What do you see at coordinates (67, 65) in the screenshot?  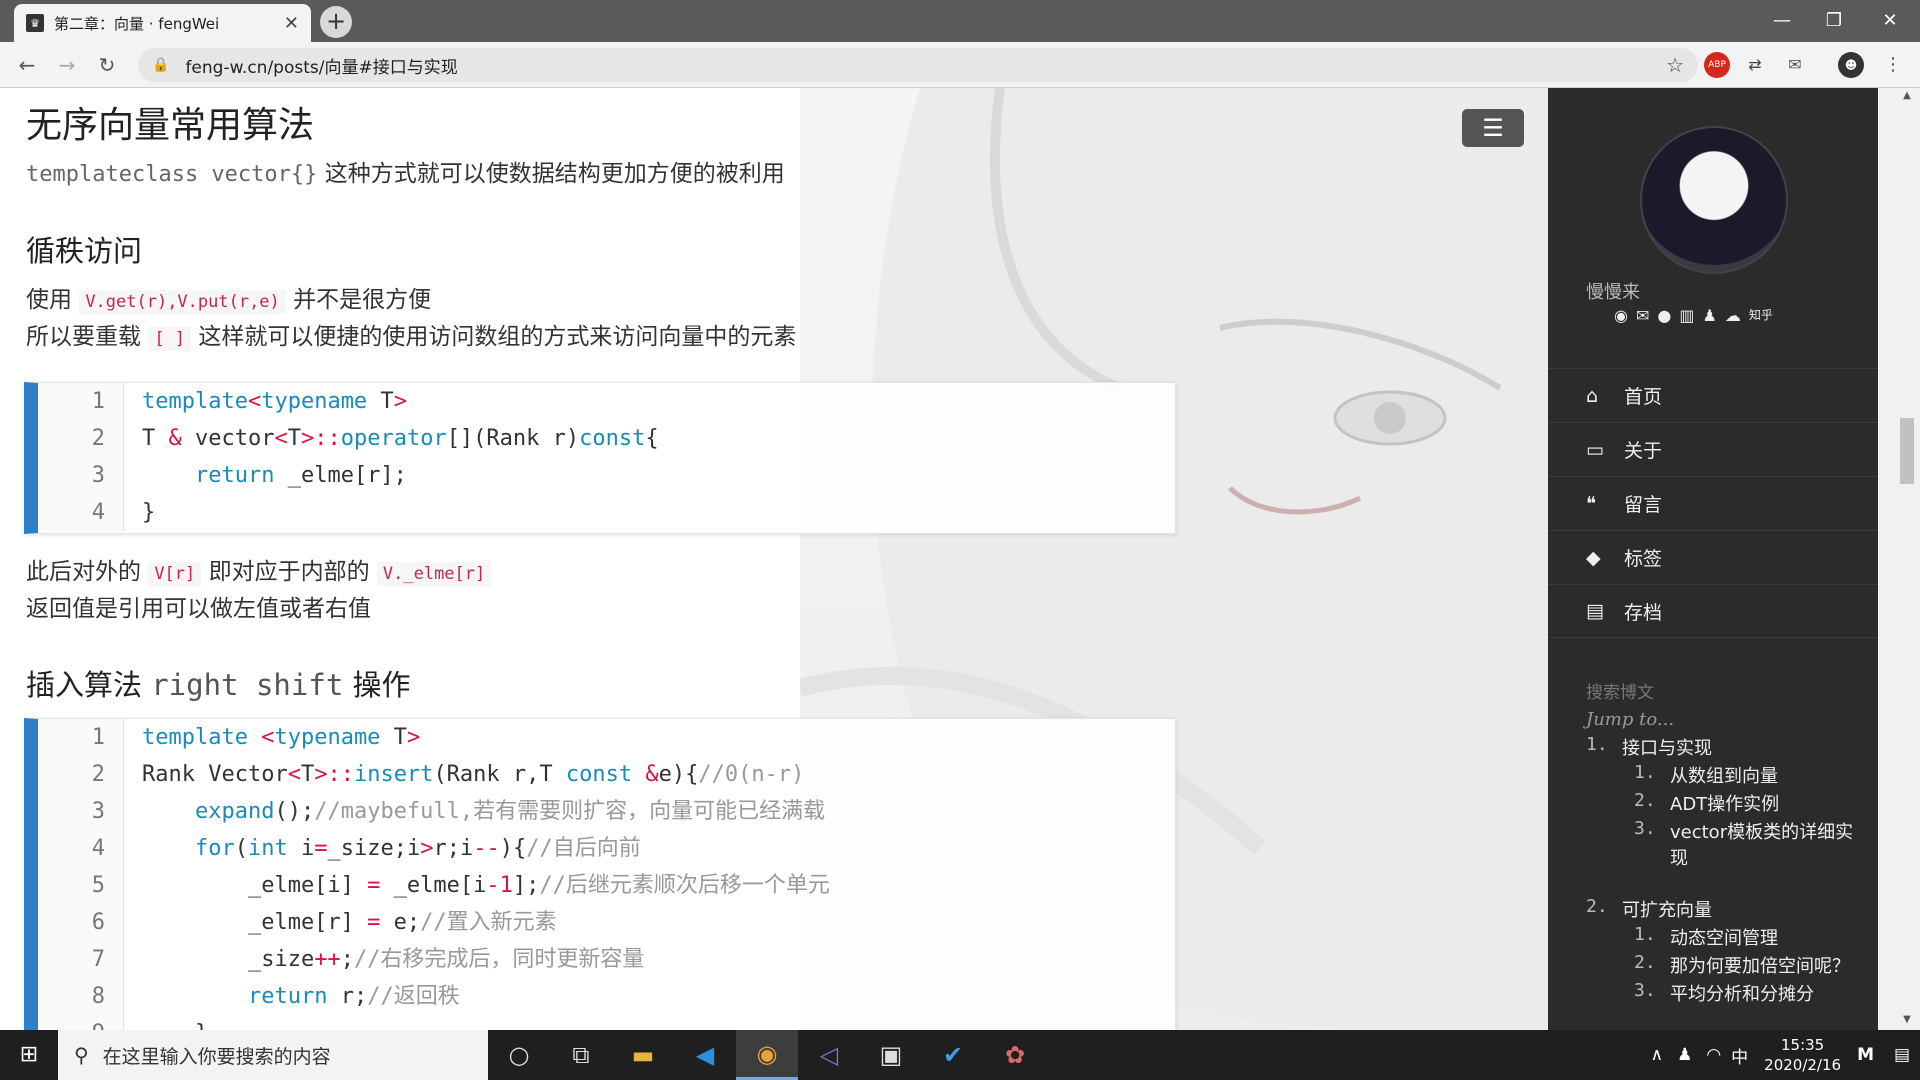 I see `forward-icon: →` at bounding box center [67, 65].